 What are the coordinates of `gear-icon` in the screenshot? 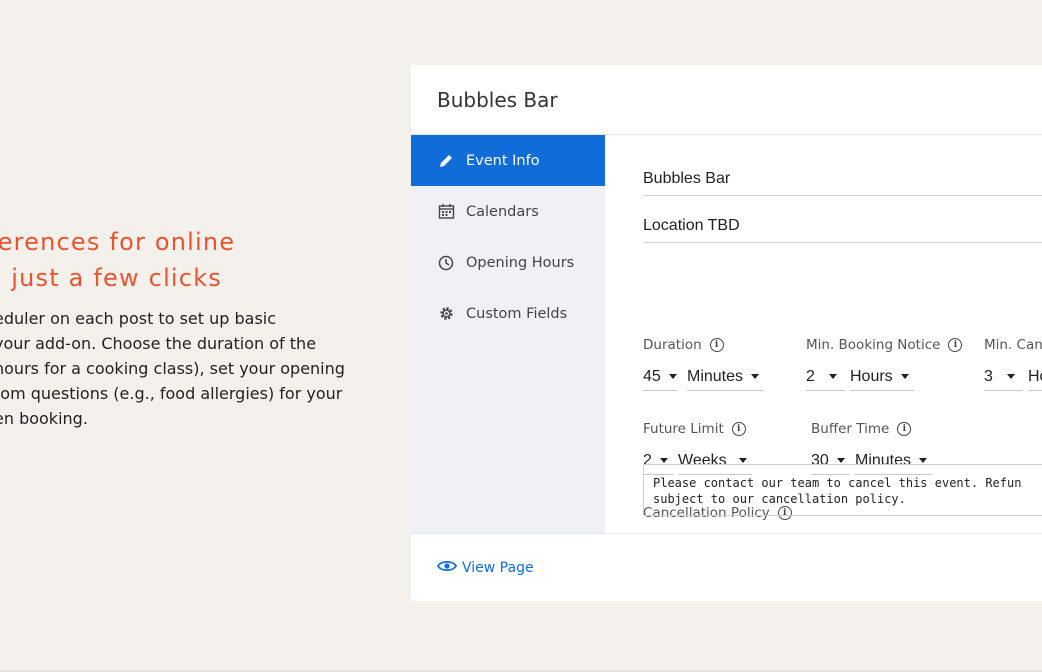 It's located at (446, 314).